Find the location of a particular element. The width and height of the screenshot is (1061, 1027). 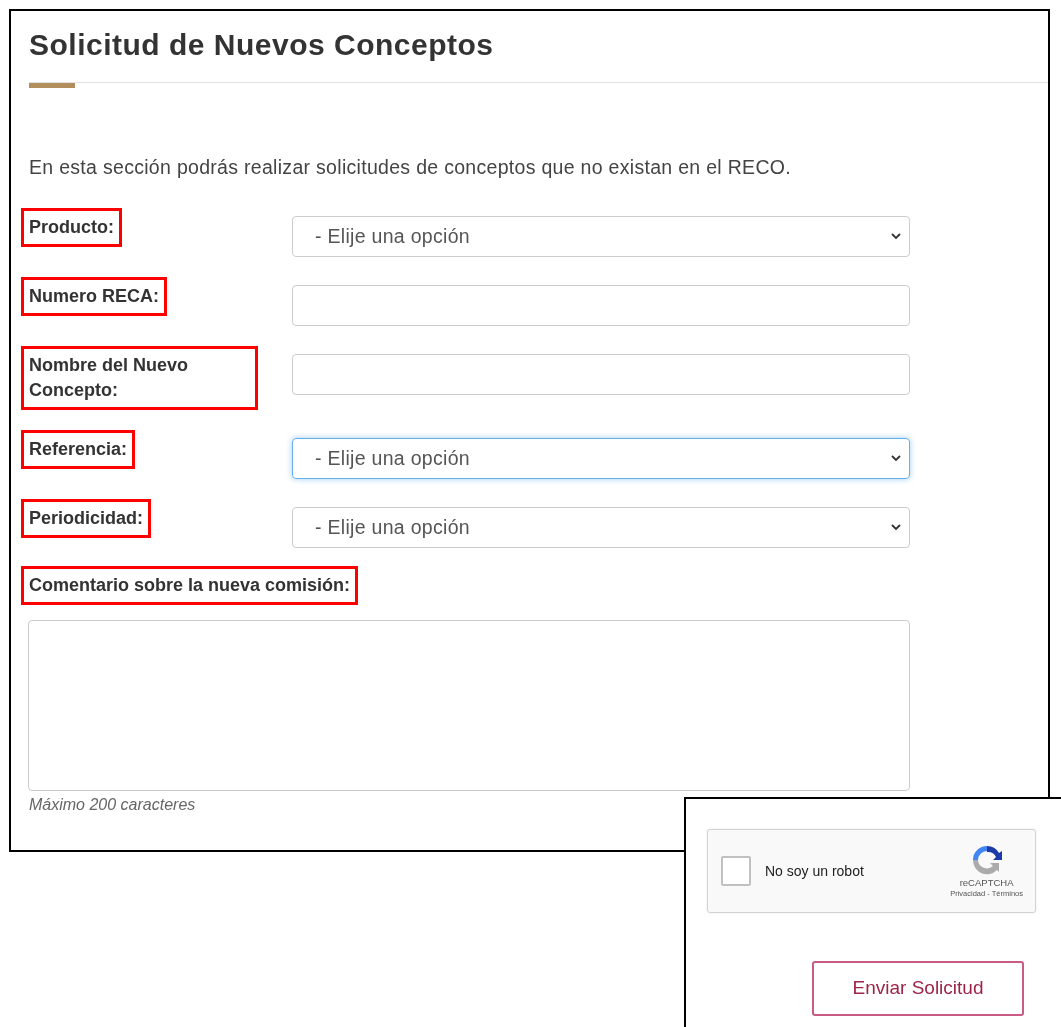

field-label: Comentario sobre la nueva comisión: is located at coordinates (190, 585).